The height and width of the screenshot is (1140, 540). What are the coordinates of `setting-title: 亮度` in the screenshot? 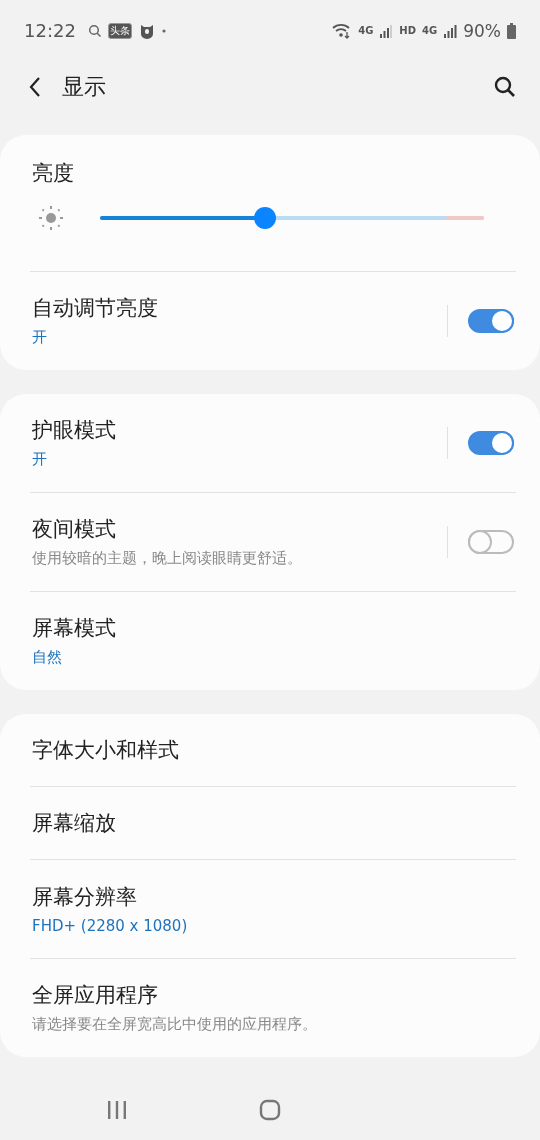 It's located at (53, 173).